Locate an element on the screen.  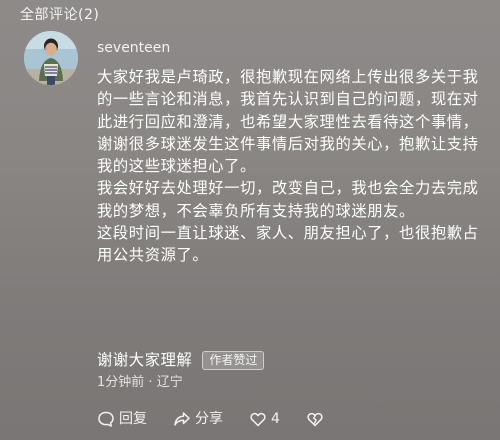
share-label: 分享 is located at coordinates (209, 419).